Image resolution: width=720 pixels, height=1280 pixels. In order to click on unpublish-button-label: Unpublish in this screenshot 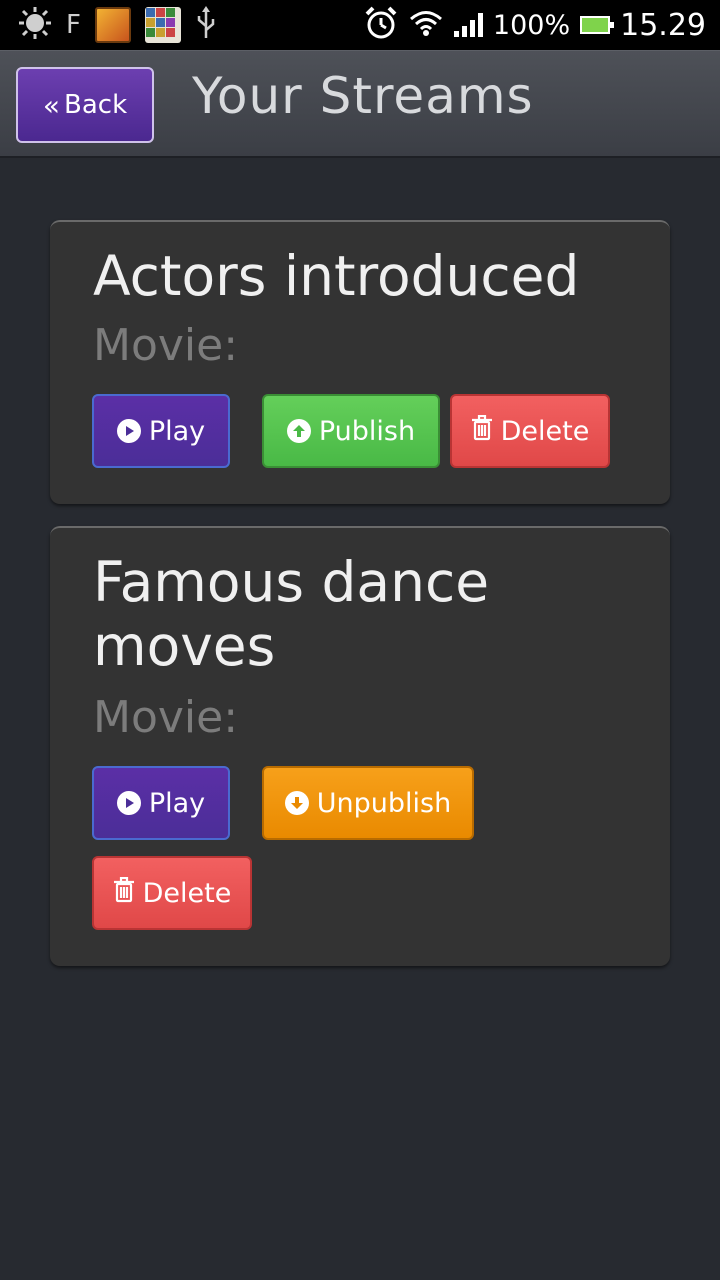, I will do `click(384, 803)`.